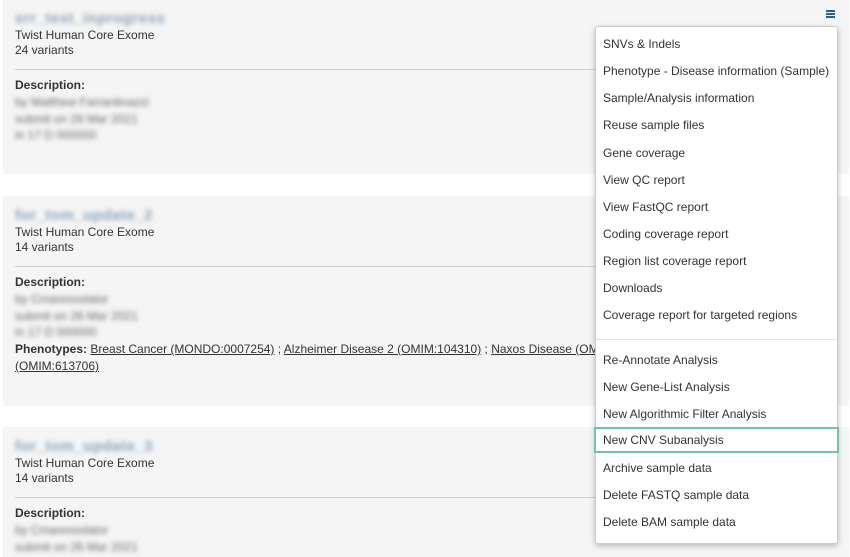  I want to click on menu-item-phenotype-disease-info: Phenotype - Disease information (Sample), so click(716, 71).